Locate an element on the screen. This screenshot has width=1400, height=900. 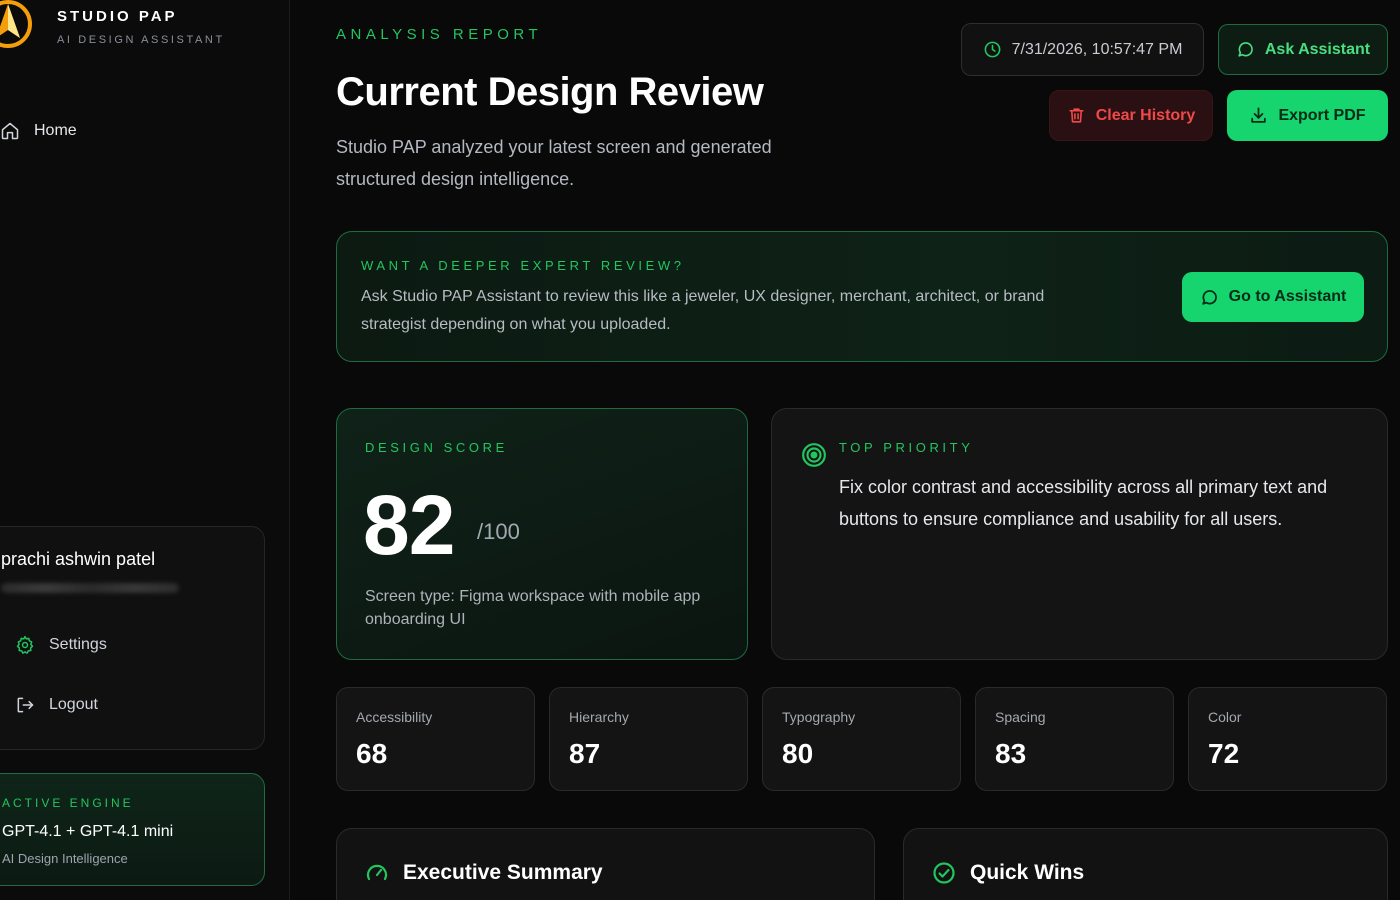
brand-tagline: AI DESIGN ASSISTANT is located at coordinates (141, 40).